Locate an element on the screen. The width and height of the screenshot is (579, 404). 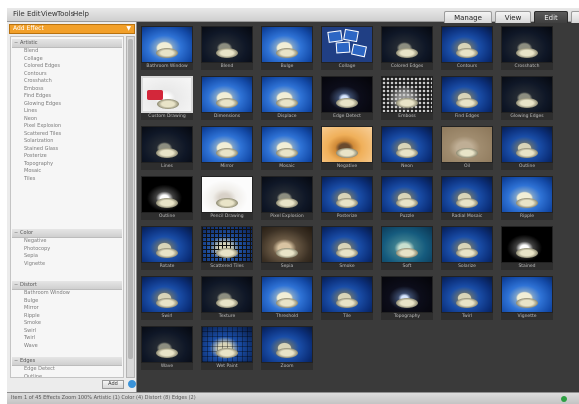
effect-list-item: Sepia is located at coordinates (67, 257).